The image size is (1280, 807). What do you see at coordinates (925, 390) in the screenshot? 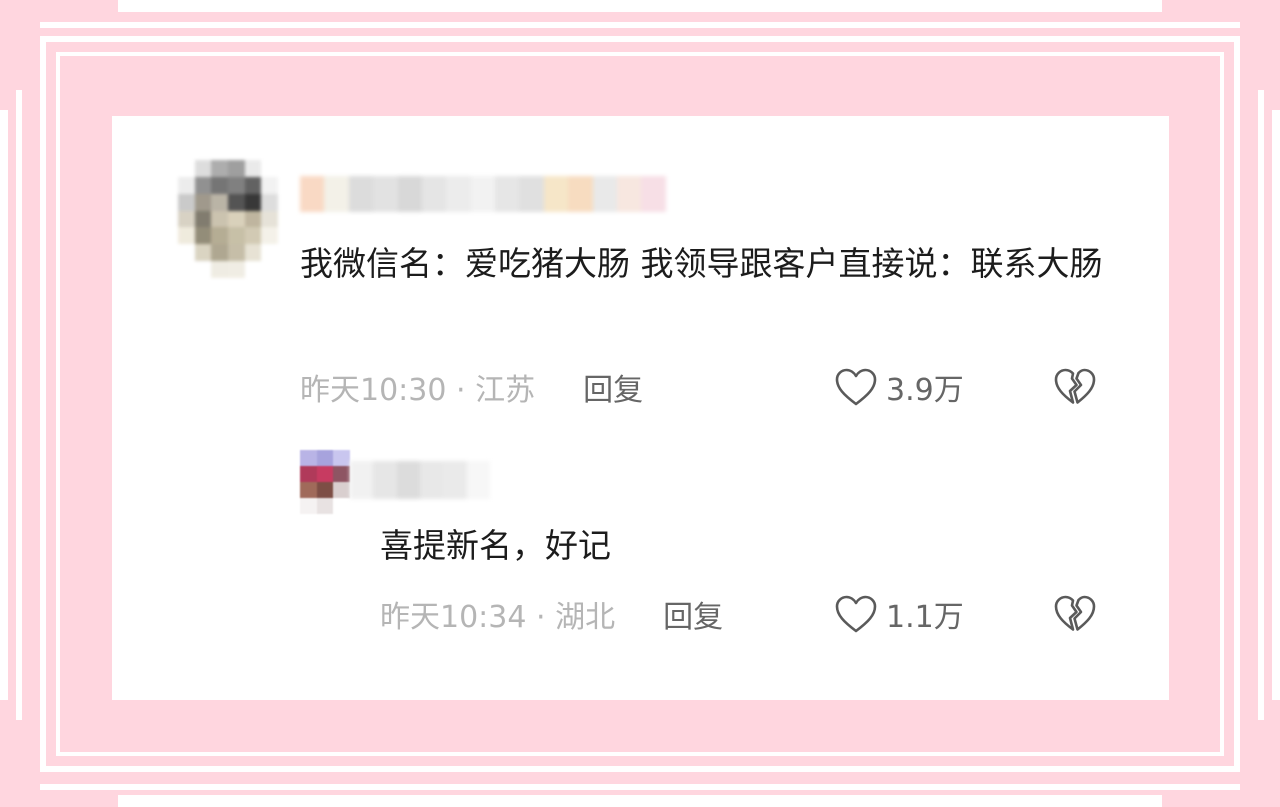
I see `like-count: 3.9万` at bounding box center [925, 390].